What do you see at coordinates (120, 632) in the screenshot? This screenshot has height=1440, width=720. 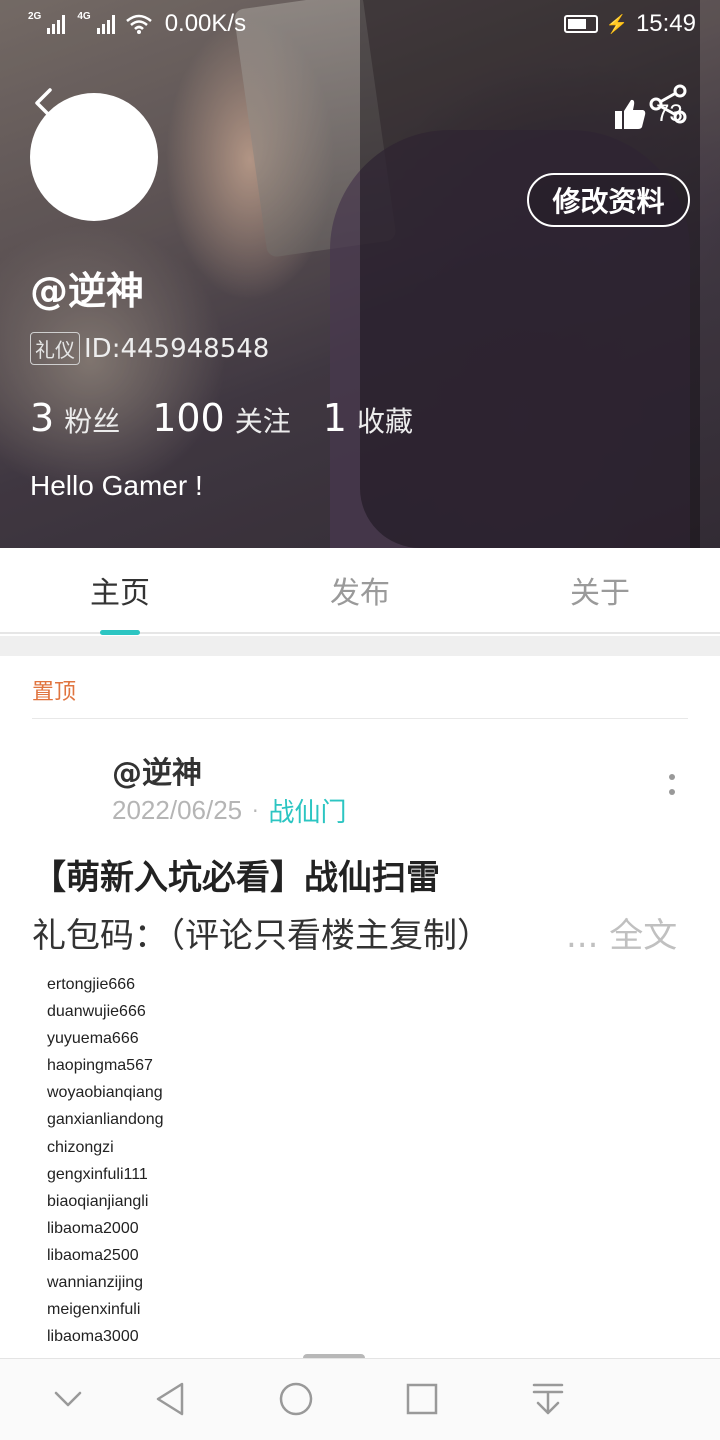 I see `active-tab-indicator` at bounding box center [120, 632].